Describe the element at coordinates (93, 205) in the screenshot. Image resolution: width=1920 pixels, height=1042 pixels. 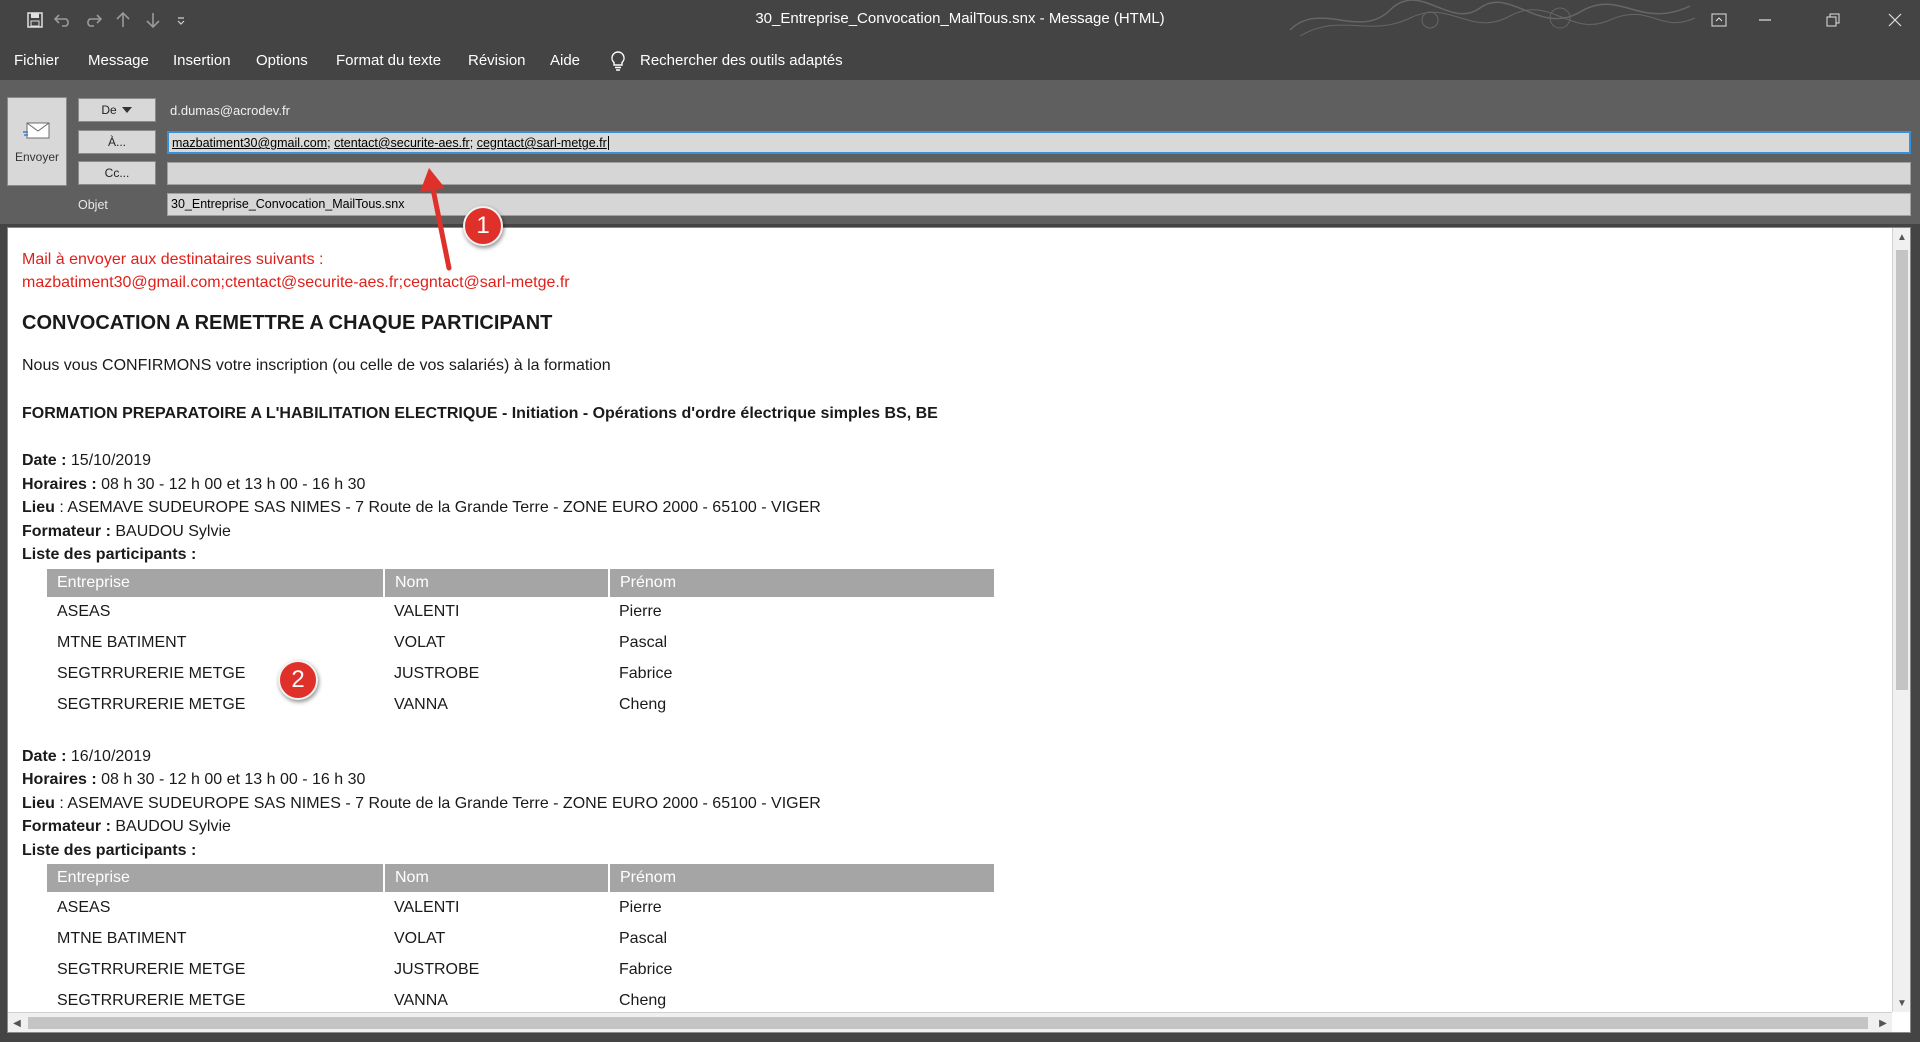
I see `subject-label: Objet` at that location.